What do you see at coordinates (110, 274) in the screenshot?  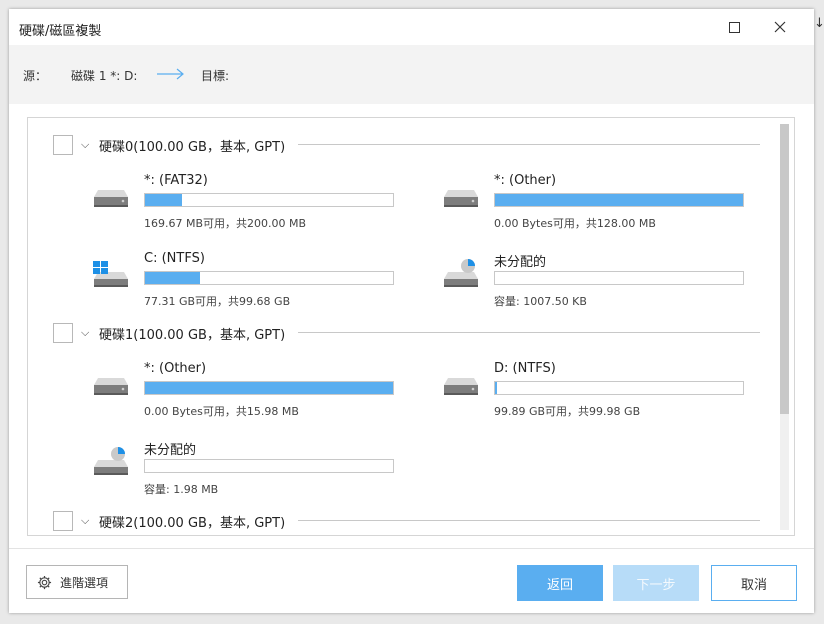 I see `windows-drive-icon` at bounding box center [110, 274].